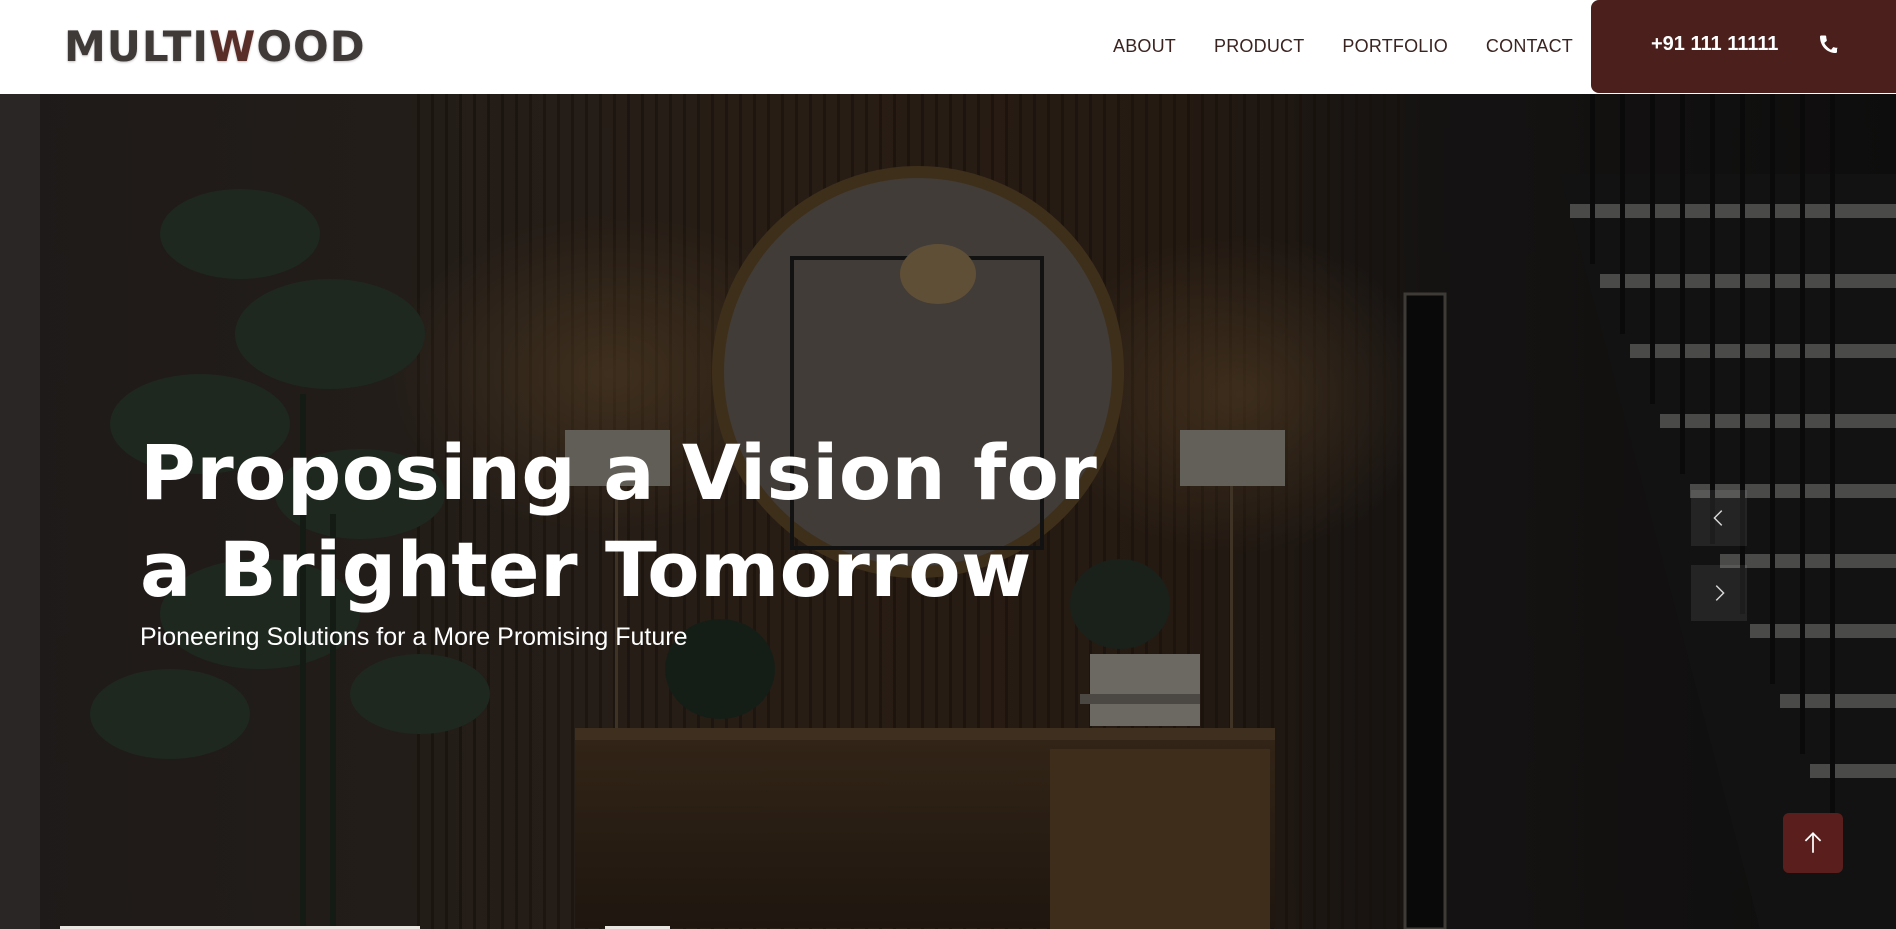 Image resolution: width=1896 pixels, height=929 pixels. I want to click on phone-button: +91 111 11111, so click(1743, 46).